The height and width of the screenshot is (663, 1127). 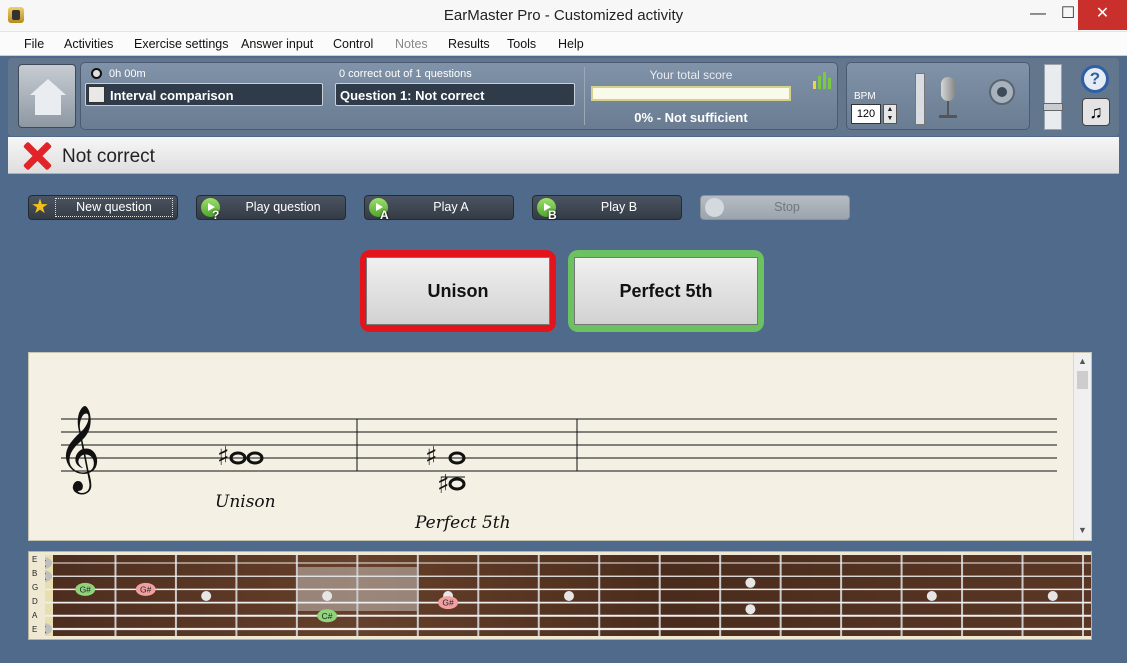 I want to click on guitar-fretboard-panel: E B G D A E XXXG#G#C#G#, so click(x=560, y=595).